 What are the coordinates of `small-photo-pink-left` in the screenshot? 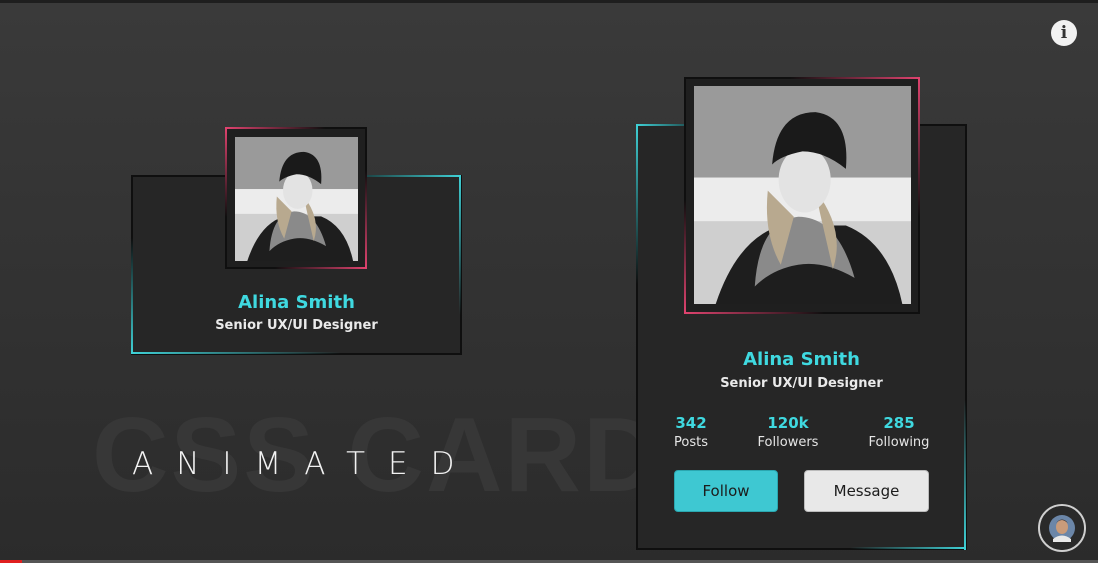 It's located at (226, 172).